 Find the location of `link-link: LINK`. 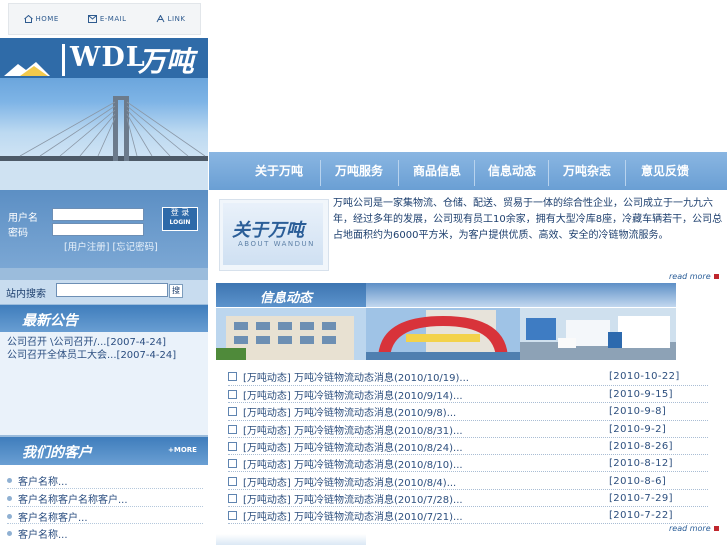

link-link: LINK is located at coordinates (171, 19).